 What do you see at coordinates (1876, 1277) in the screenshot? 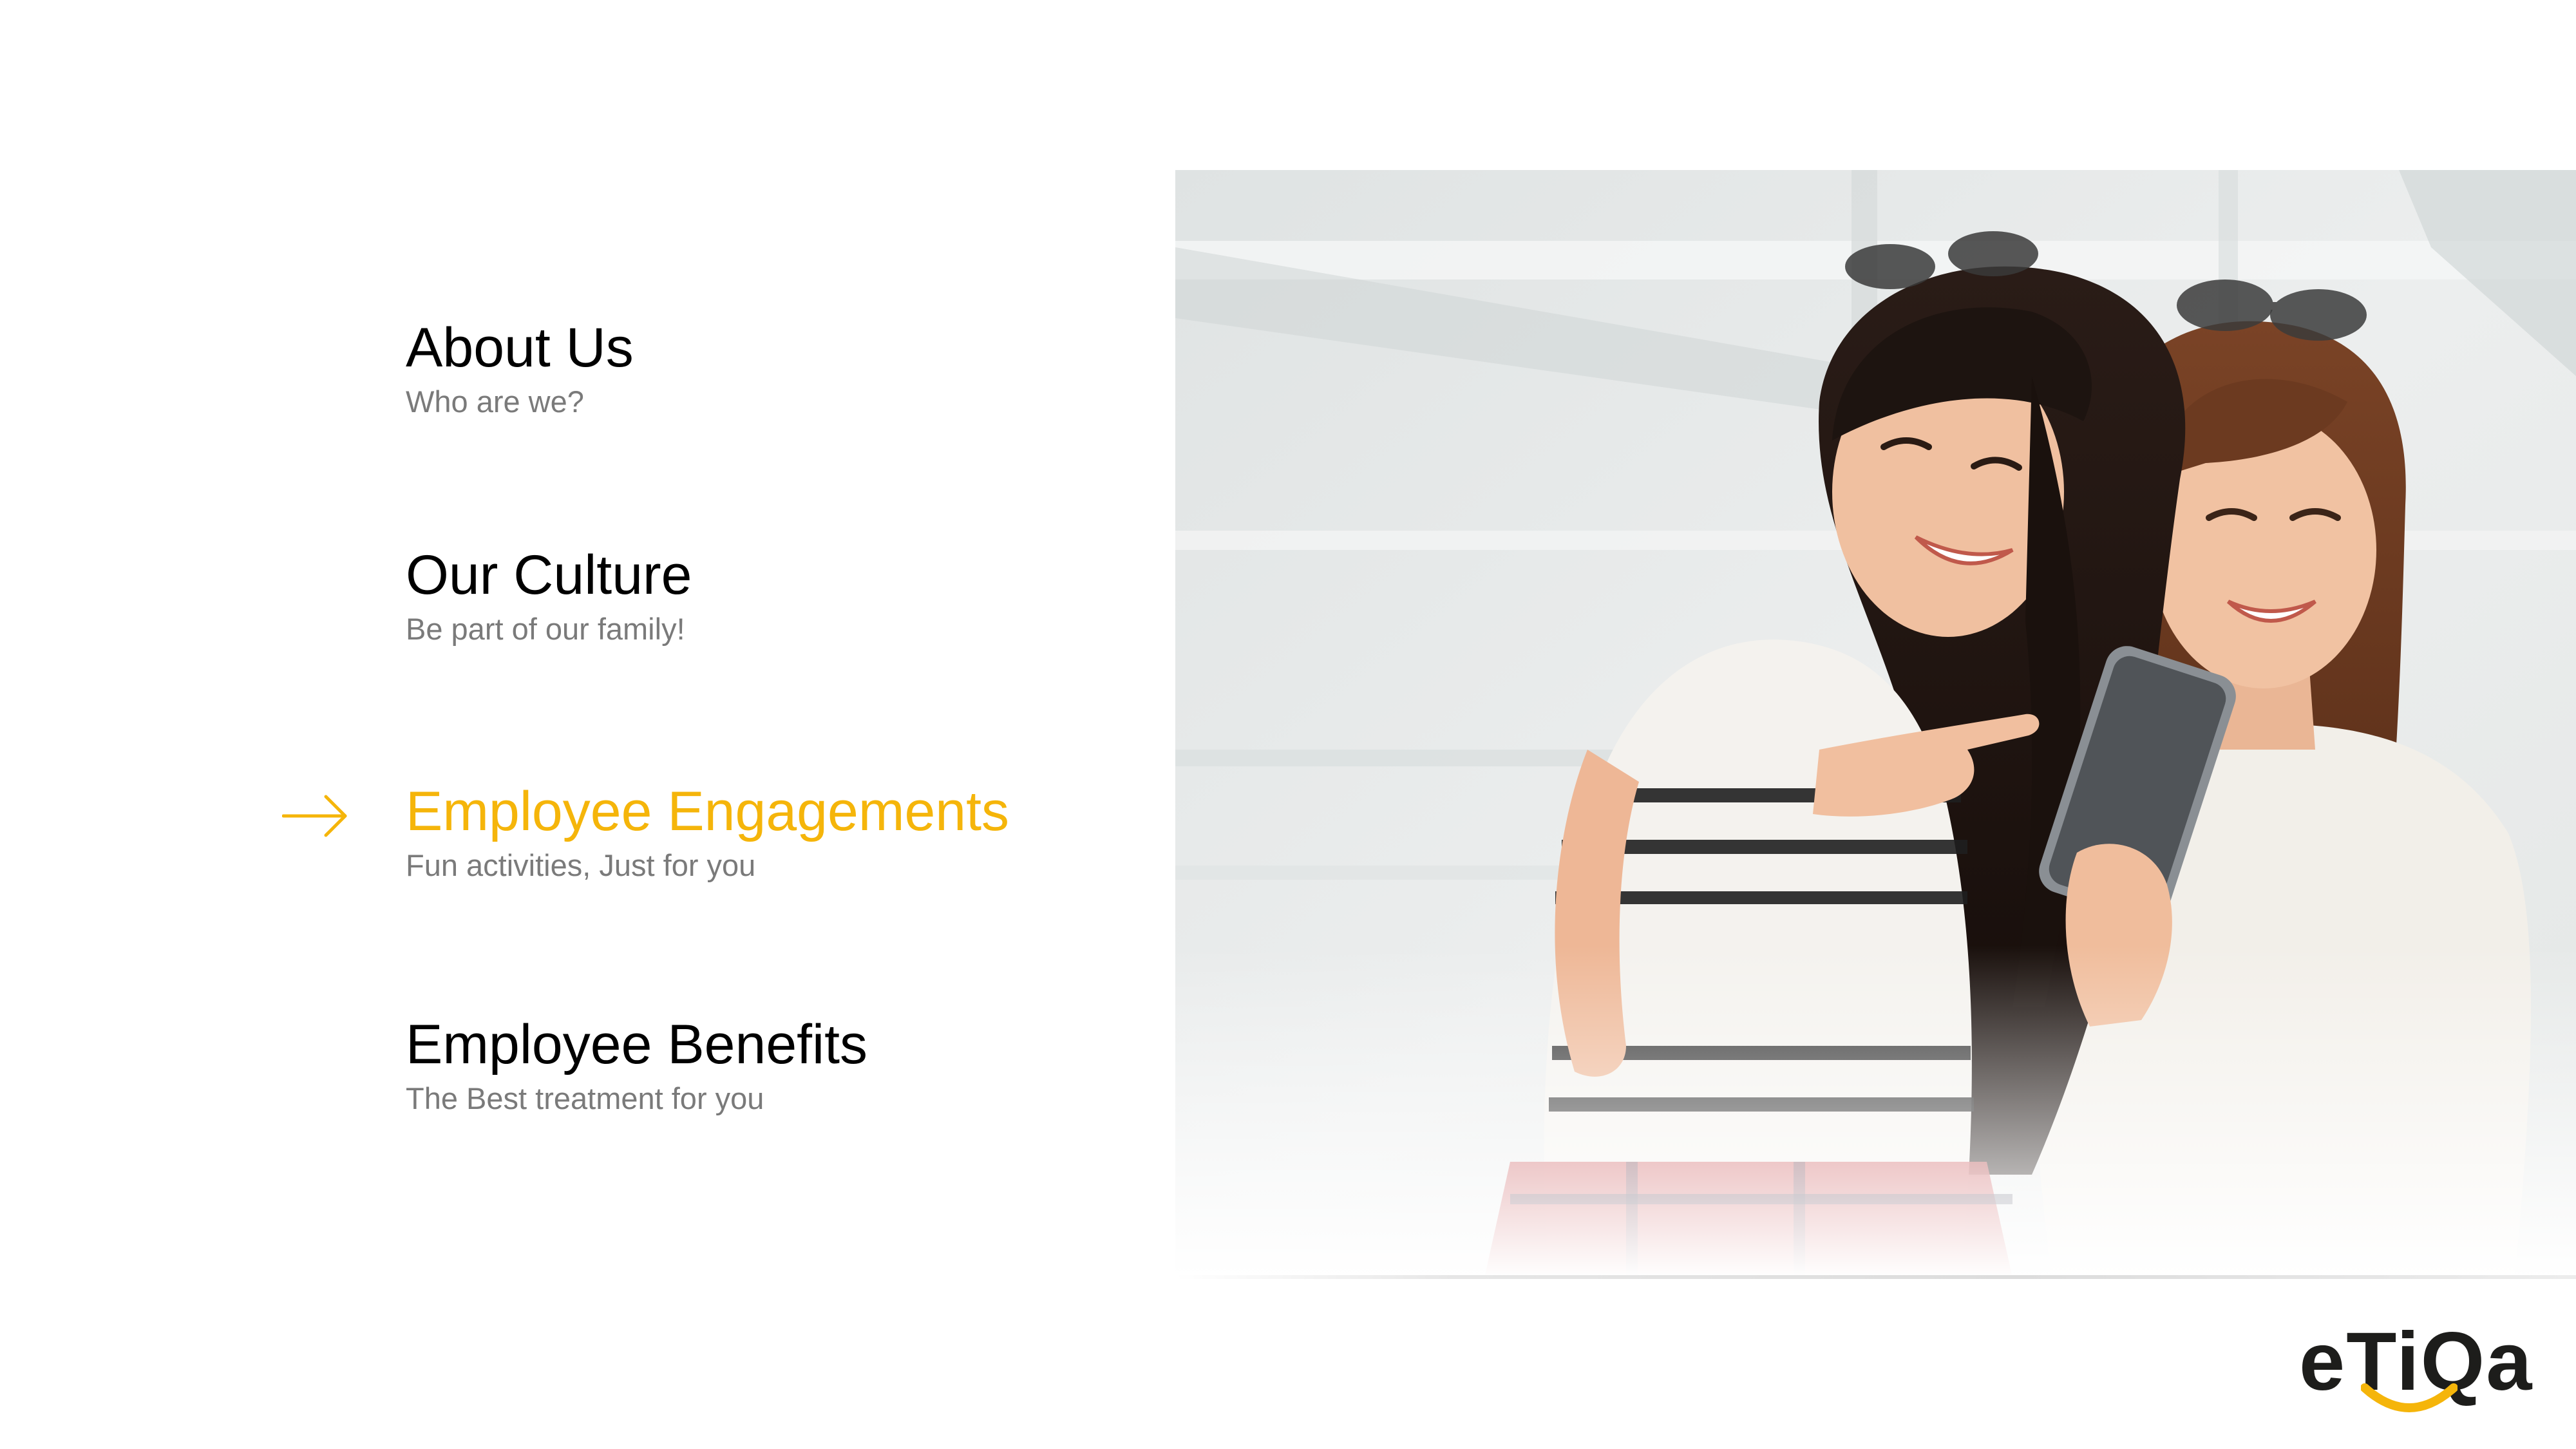
I see `photo-divider` at bounding box center [1876, 1277].